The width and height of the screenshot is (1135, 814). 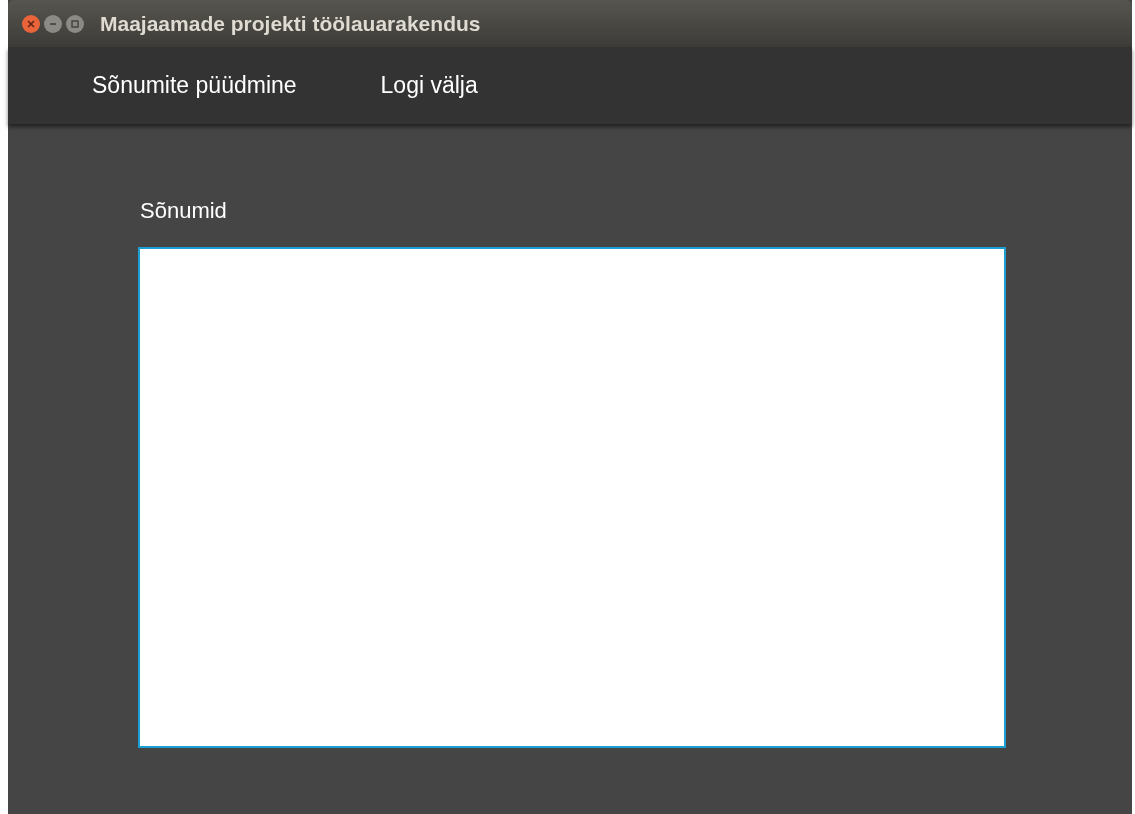 What do you see at coordinates (194, 85) in the screenshot?
I see `menu-item: Sõnumite püüdmine` at bounding box center [194, 85].